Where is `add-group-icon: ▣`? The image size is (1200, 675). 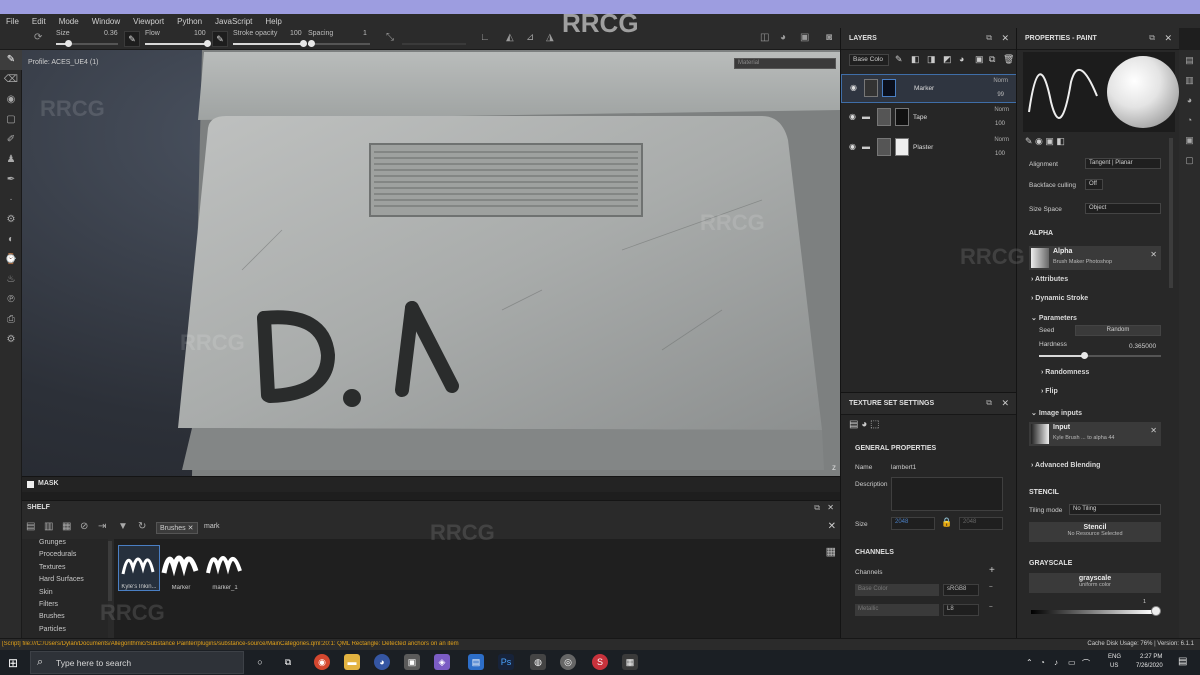
add-group-icon: ▣ is located at coordinates (979, 59).